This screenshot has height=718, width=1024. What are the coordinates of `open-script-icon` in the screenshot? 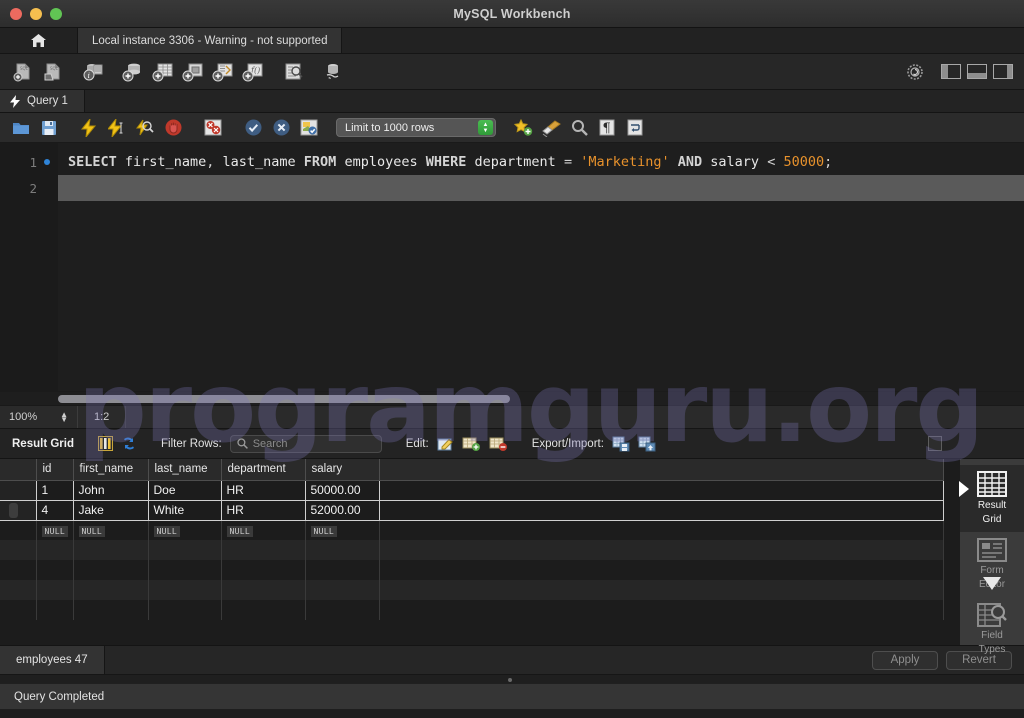 It's located at (21, 128).